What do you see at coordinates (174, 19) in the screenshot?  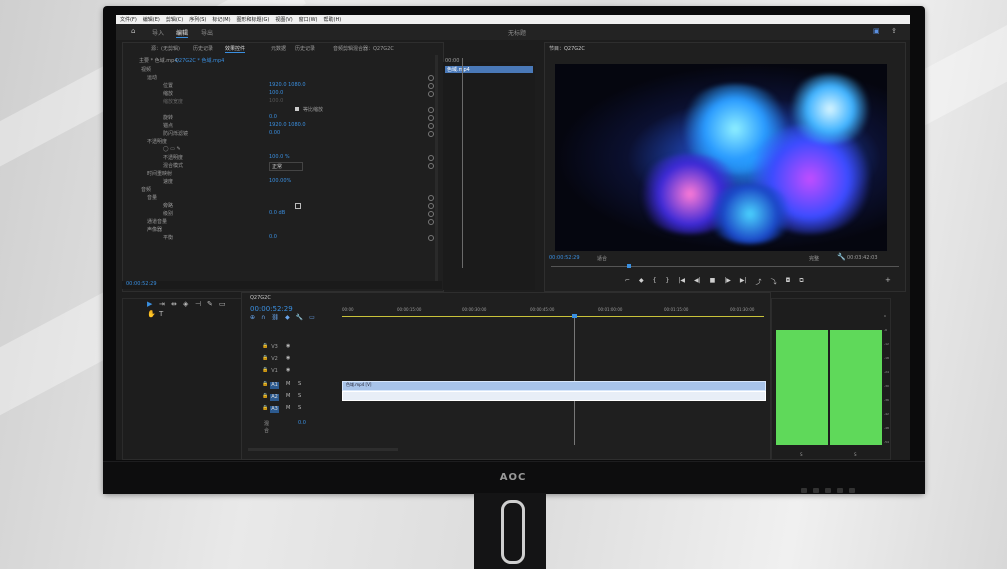 I see `menu-clip: 剪辑(C)` at bounding box center [174, 19].